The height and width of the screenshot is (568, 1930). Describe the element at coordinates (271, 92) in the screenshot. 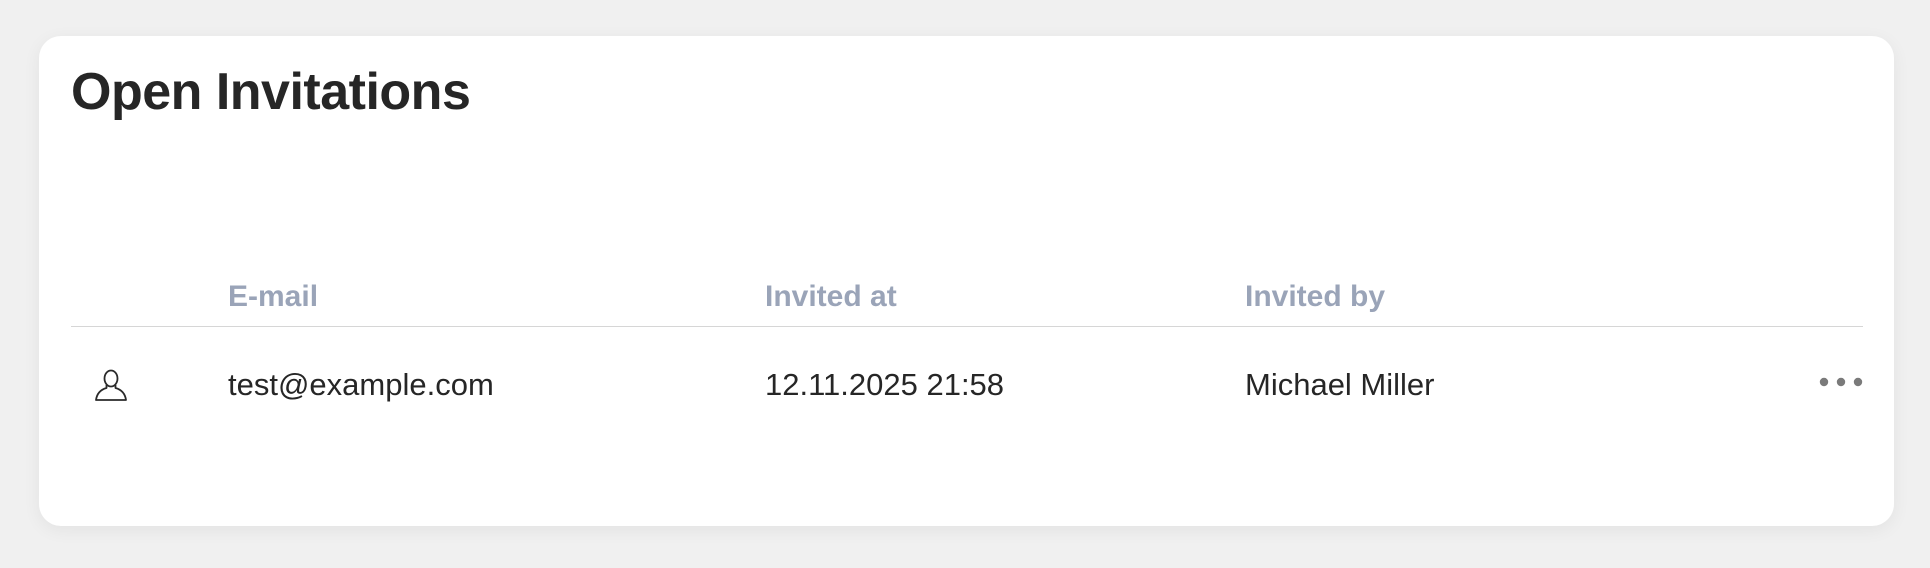

I see `page-title: Open Invitations` at that location.